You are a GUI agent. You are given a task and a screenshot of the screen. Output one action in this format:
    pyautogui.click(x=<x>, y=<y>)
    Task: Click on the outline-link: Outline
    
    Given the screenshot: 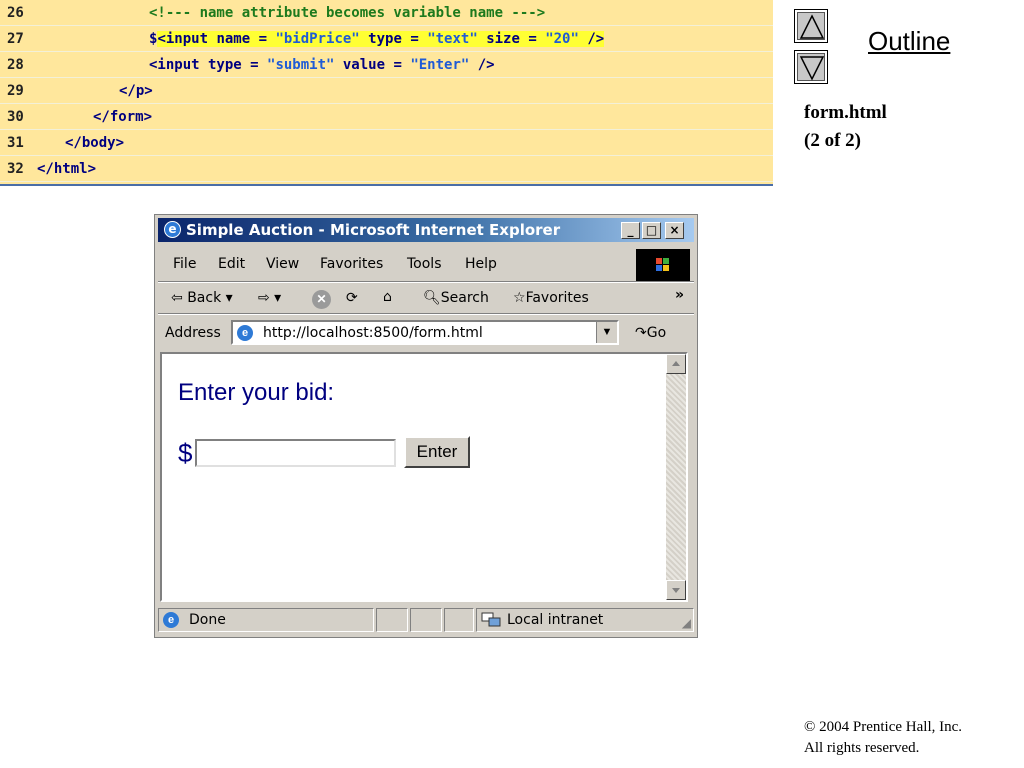 What is the action you would take?
    pyautogui.click(x=909, y=41)
    